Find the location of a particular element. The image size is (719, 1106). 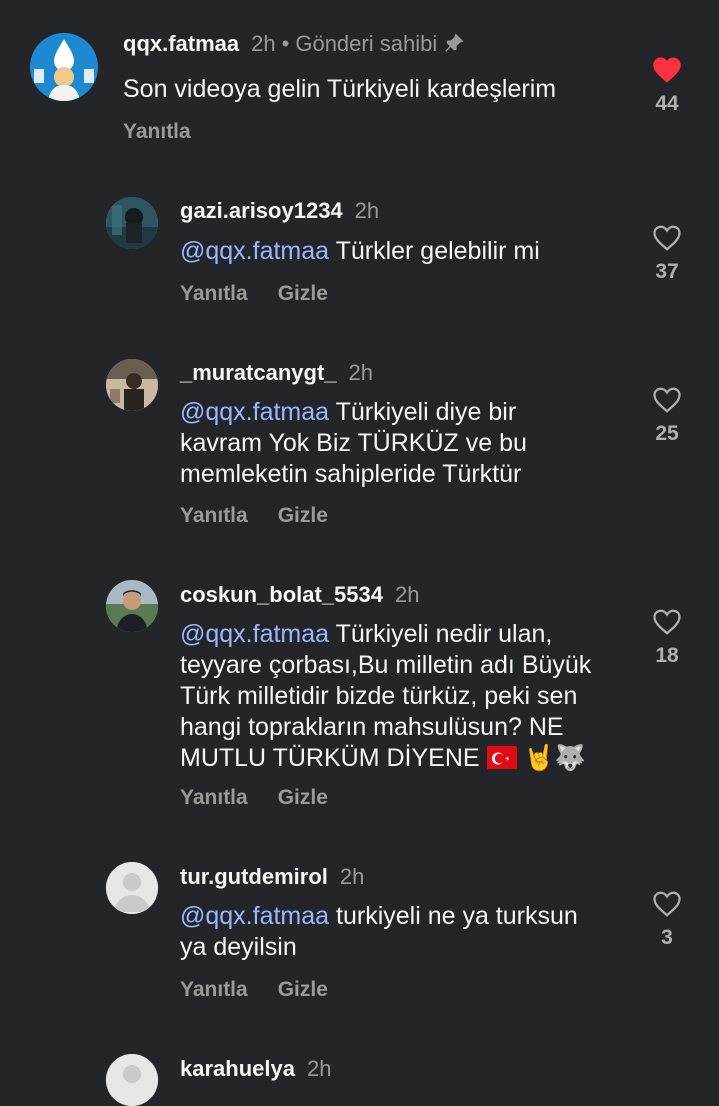

like-count: 25 is located at coordinates (667, 433).